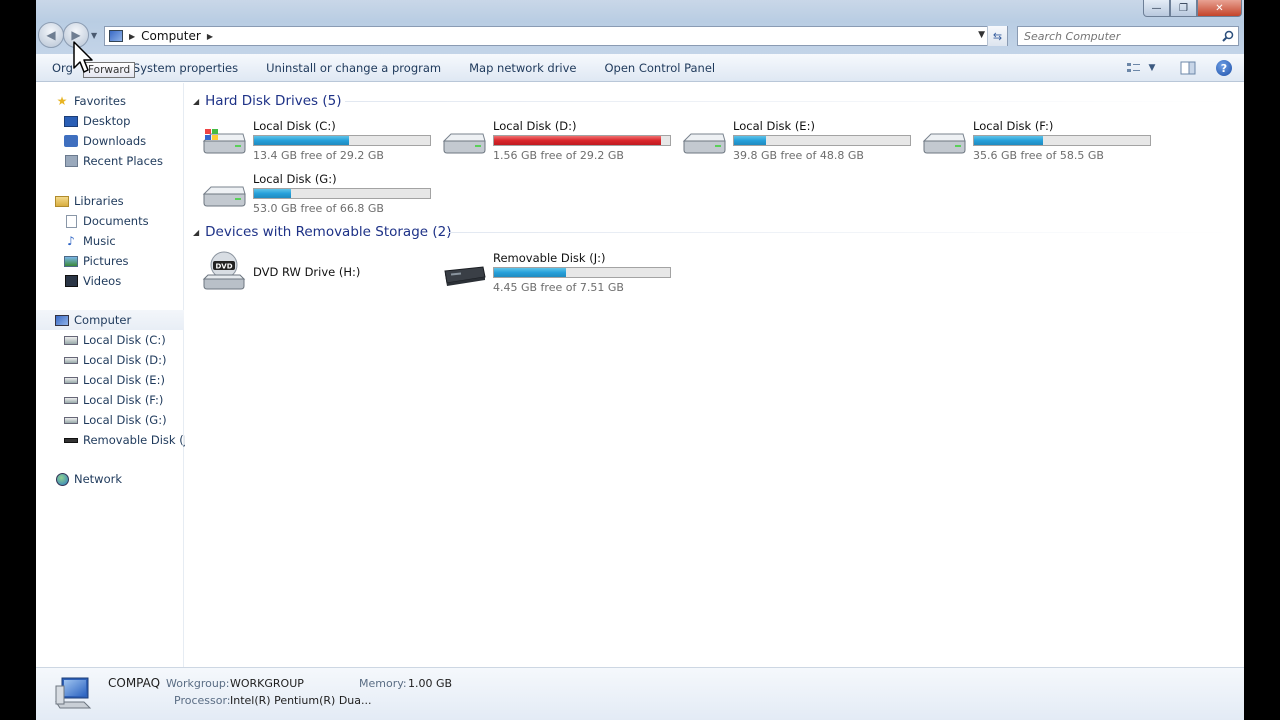 This screenshot has width=1280, height=720. Describe the element at coordinates (558, 287) in the screenshot. I see `drive-free-space: 4.45 GB free of 7.51 GB` at that location.